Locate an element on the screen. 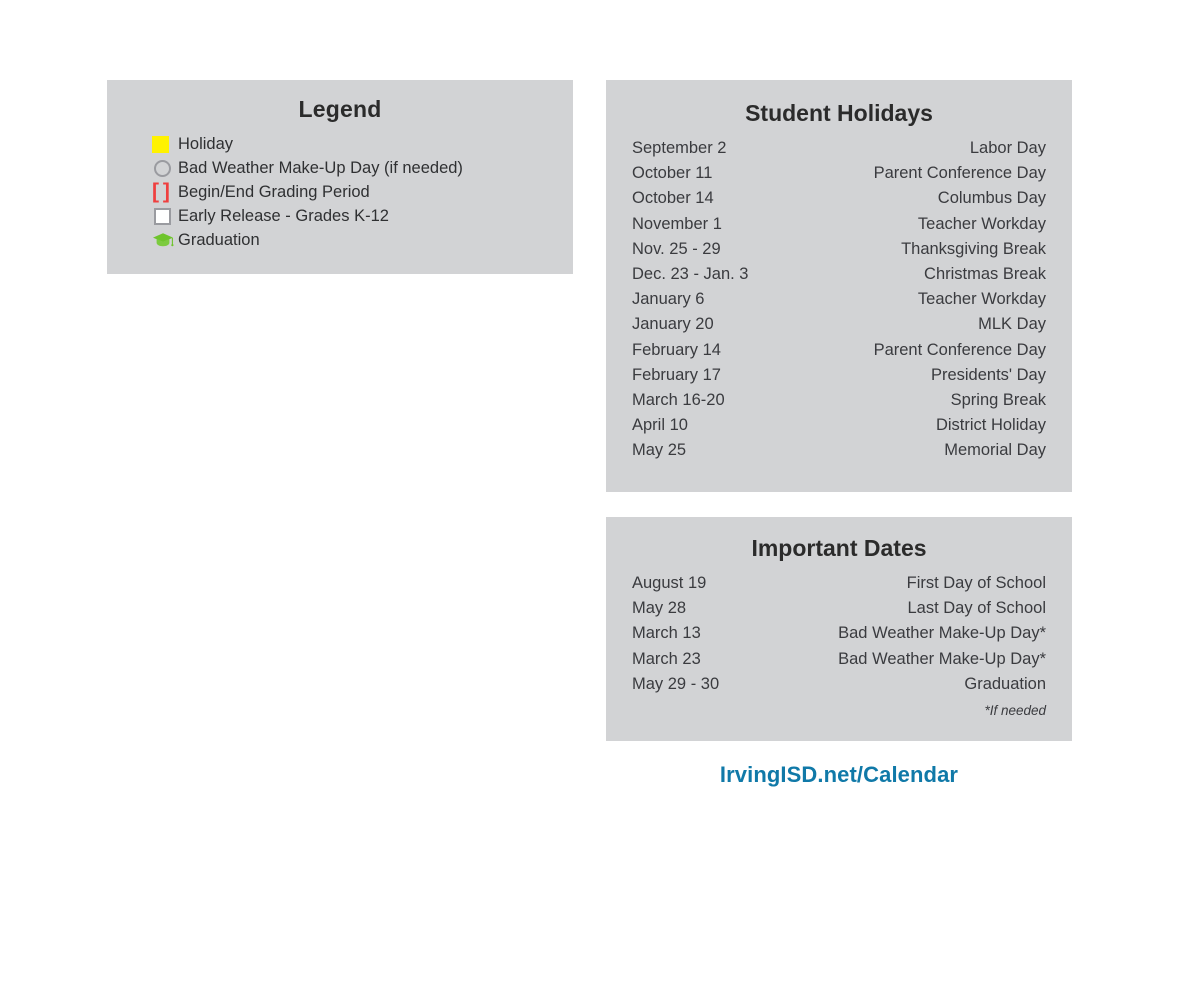  table-row: February 17 Presidents' Day is located at coordinates (839, 375).